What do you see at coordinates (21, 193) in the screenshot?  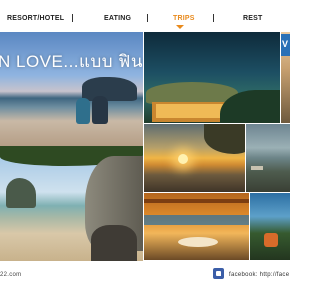 I see `karst-island` at bounding box center [21, 193].